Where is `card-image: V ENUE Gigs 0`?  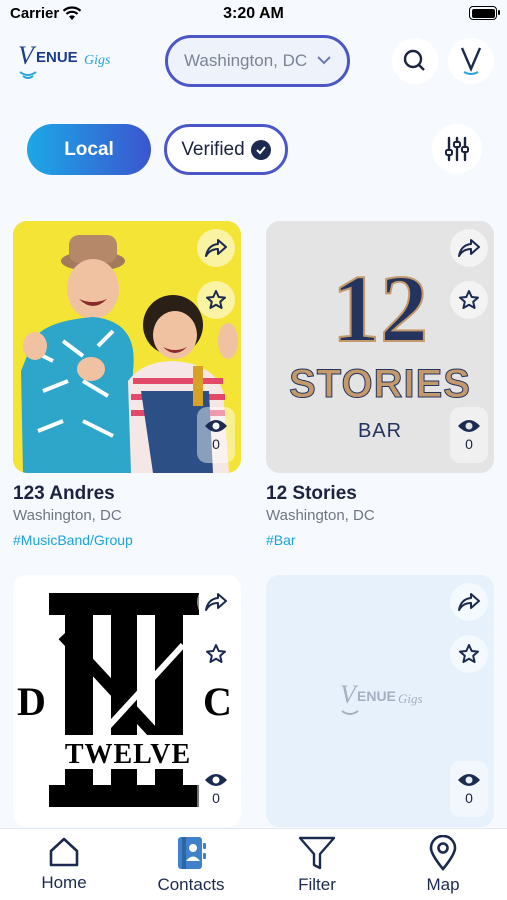 card-image: V ENUE Gigs 0 is located at coordinates (380, 701).